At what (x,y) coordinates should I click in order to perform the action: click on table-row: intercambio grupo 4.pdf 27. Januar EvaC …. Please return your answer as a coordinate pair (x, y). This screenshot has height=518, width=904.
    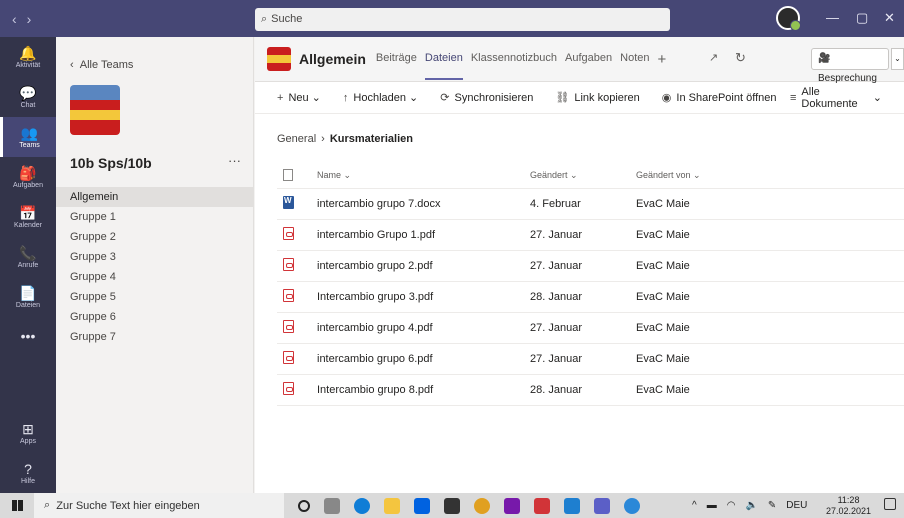
    Looking at the image, I should click on (590, 328).